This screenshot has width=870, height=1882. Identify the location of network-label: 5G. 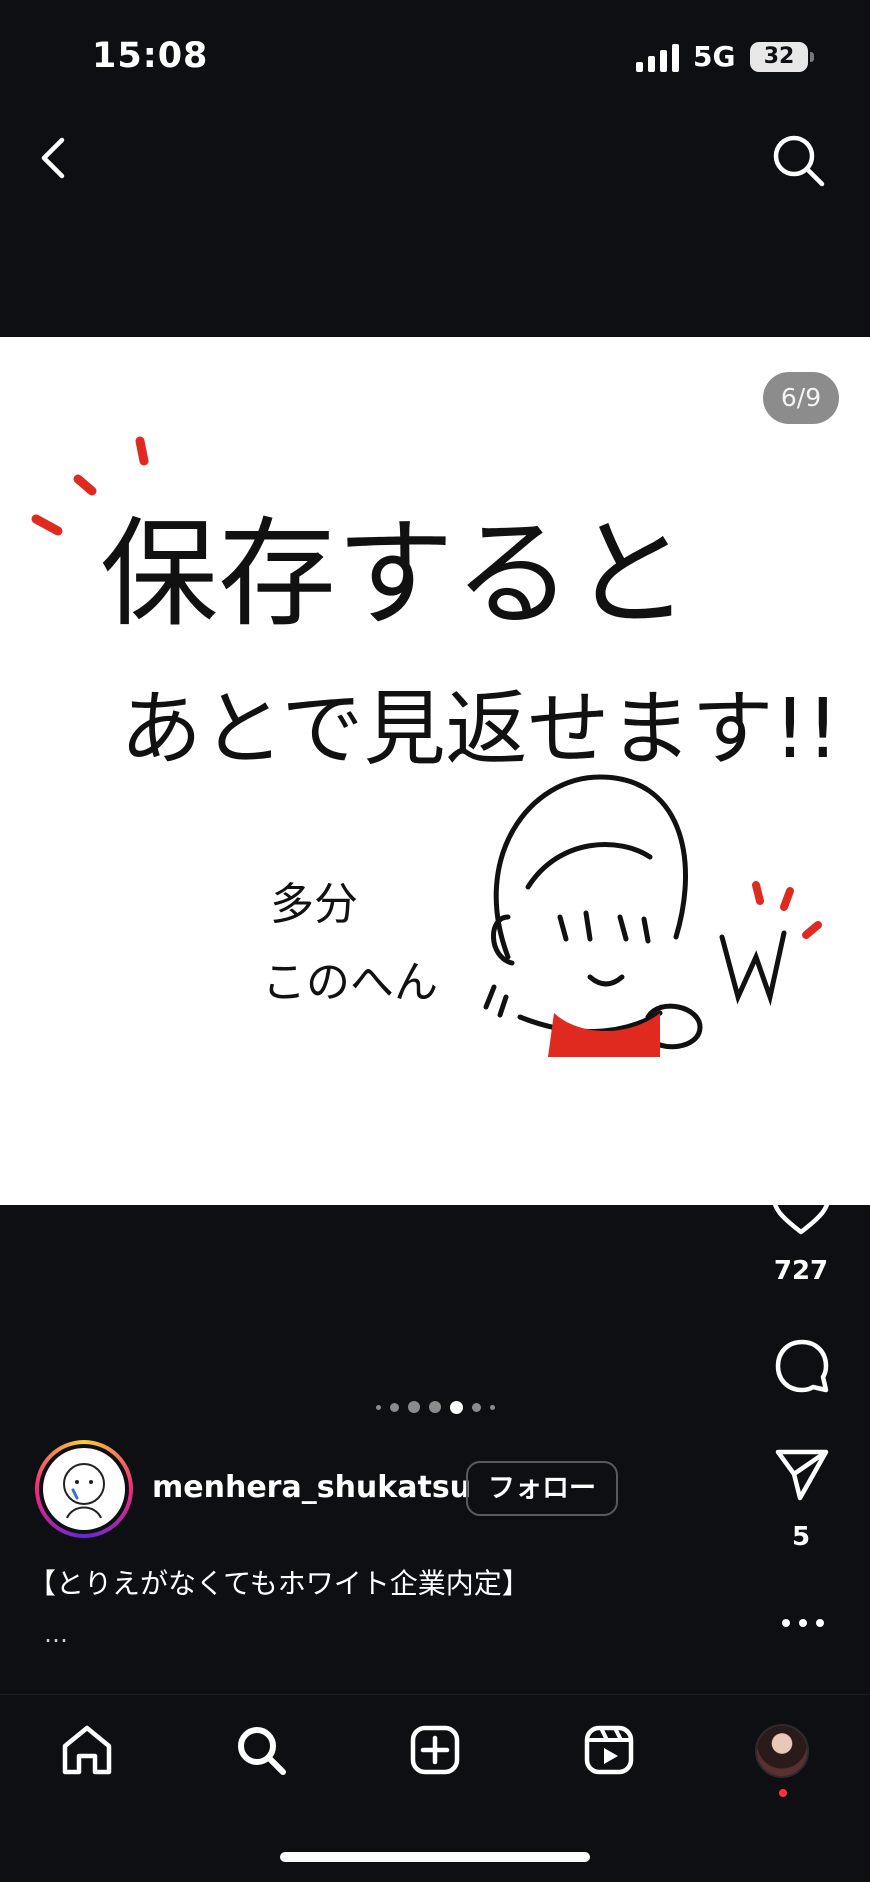
(714, 56).